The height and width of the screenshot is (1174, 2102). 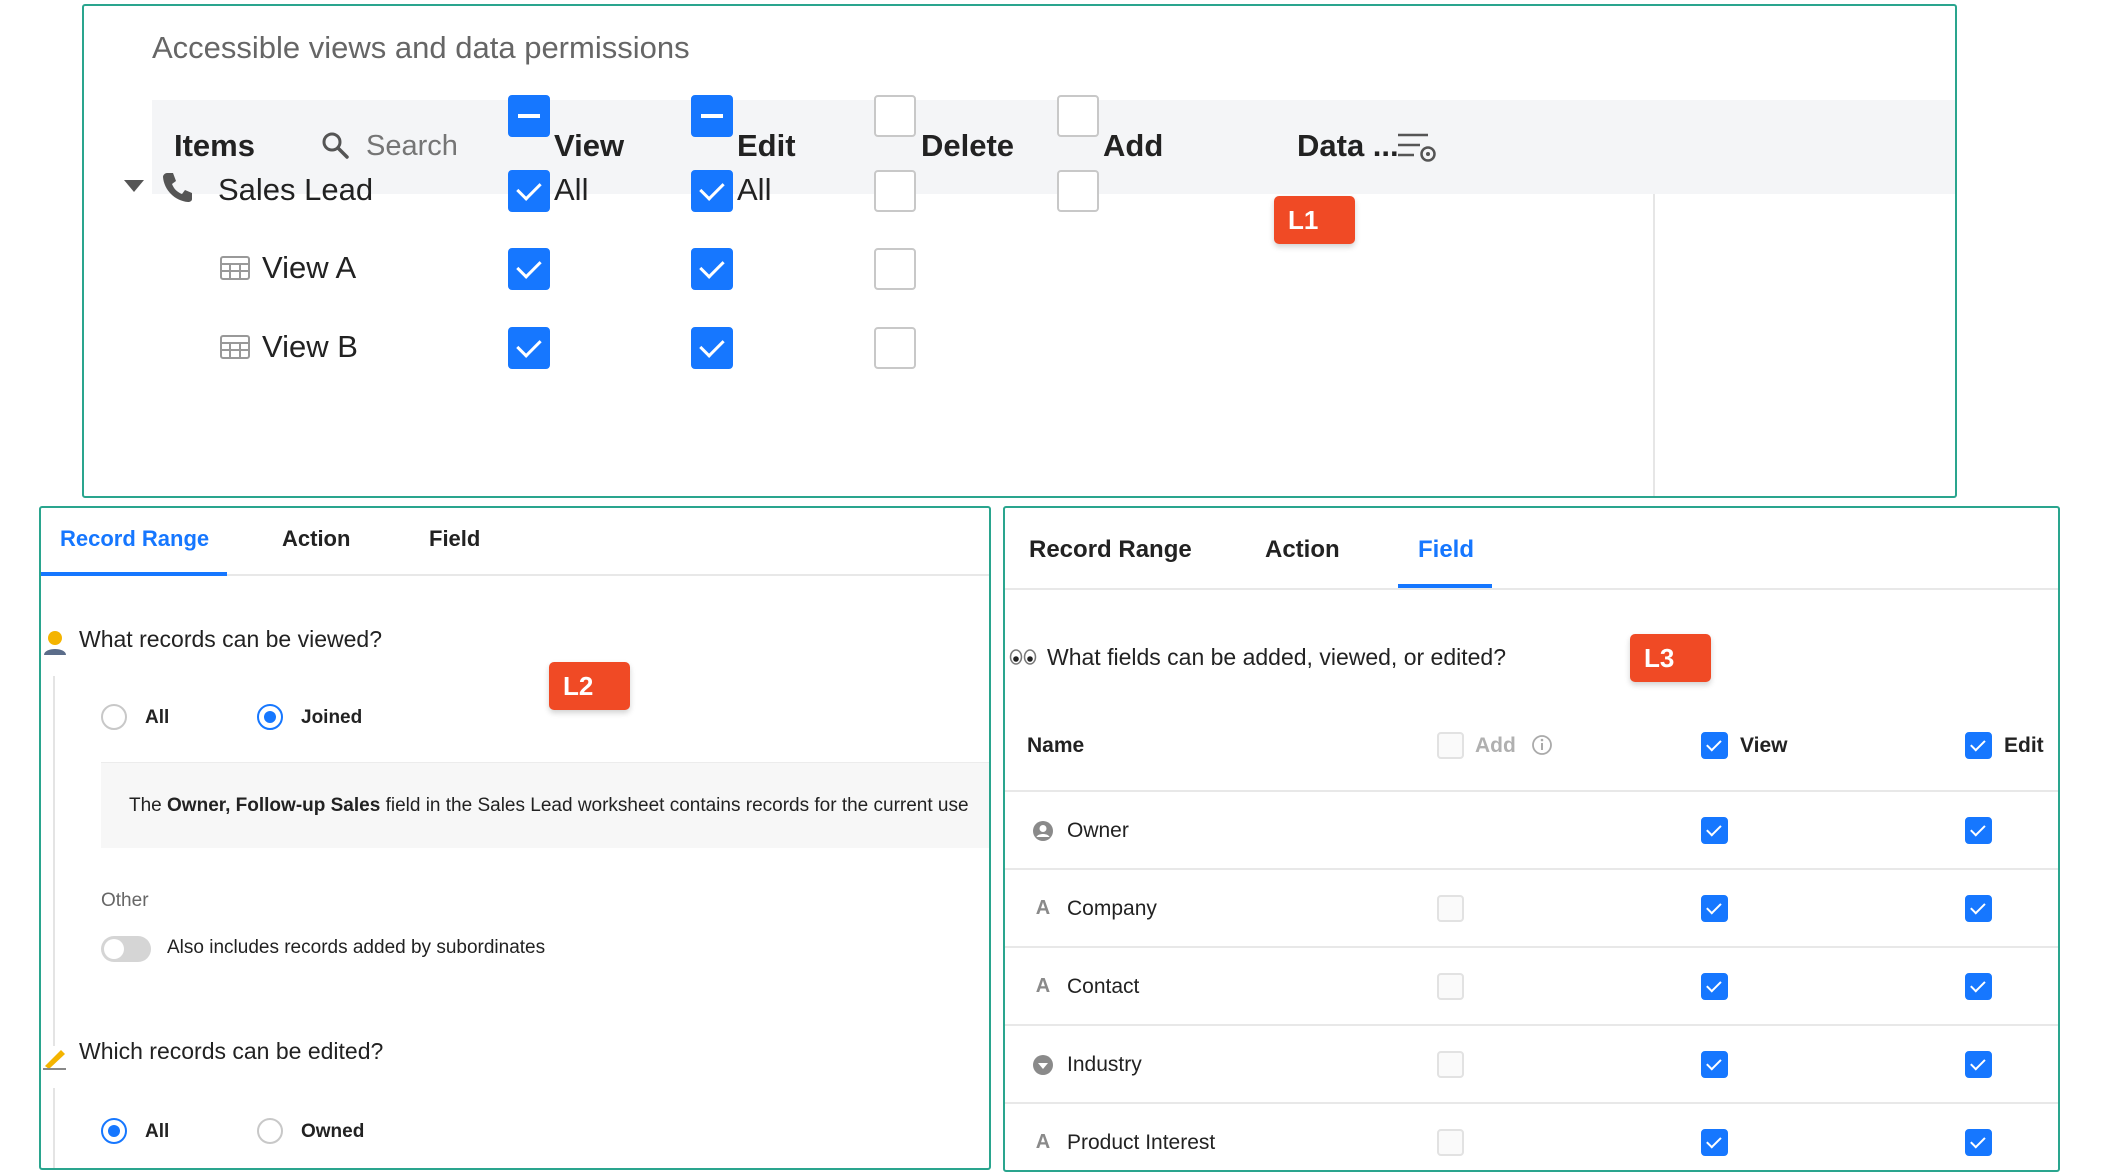 What do you see at coordinates (421, 47) in the screenshot?
I see `panel-title: Accessible views and data permissions` at bounding box center [421, 47].